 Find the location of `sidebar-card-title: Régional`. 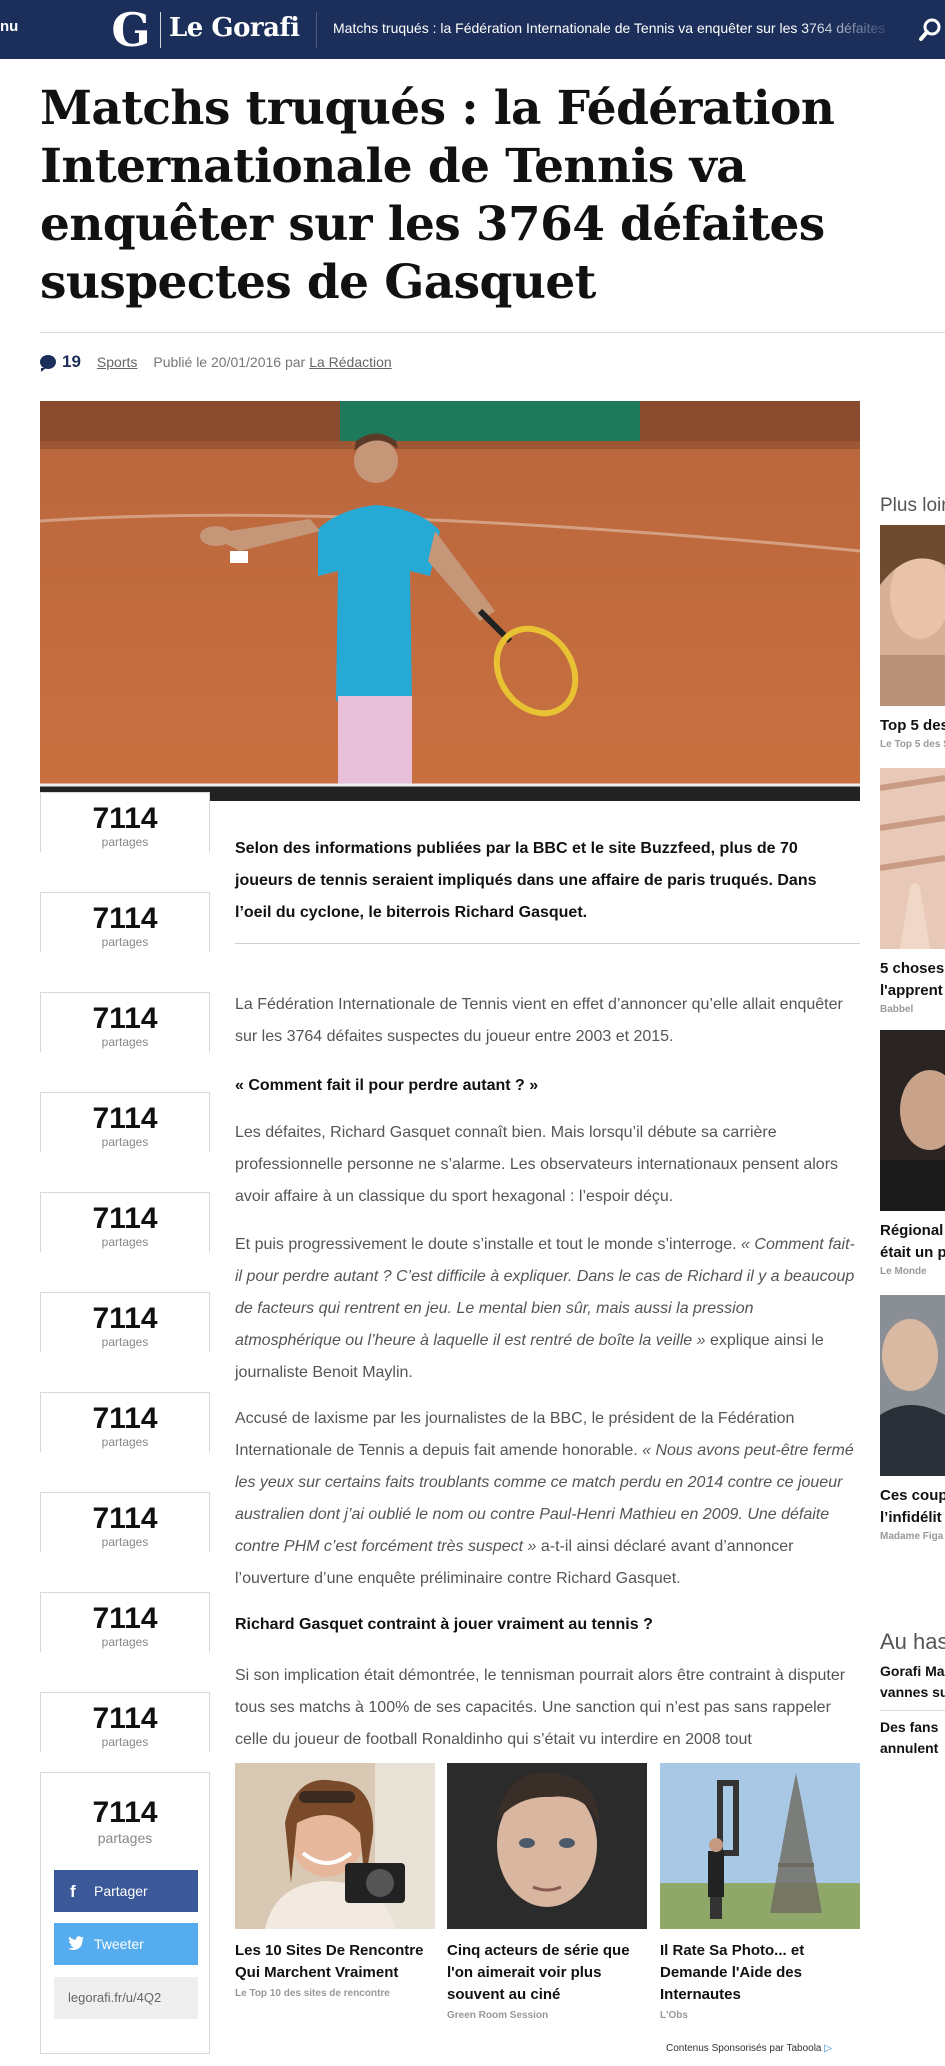

sidebar-card-title: Régional is located at coordinates (912, 1231).